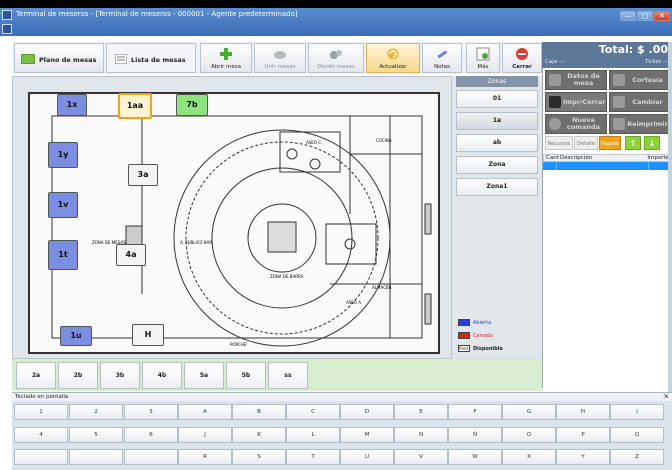 The width and height of the screenshot is (672, 470). I want to click on subzone-ss: ss, so click(288, 375).